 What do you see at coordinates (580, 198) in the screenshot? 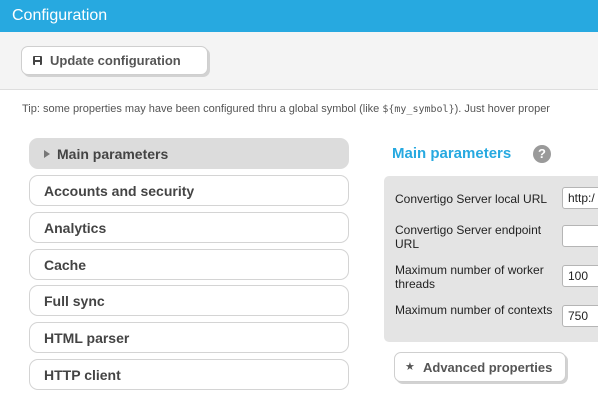
I see `server-local-url-field` at bounding box center [580, 198].